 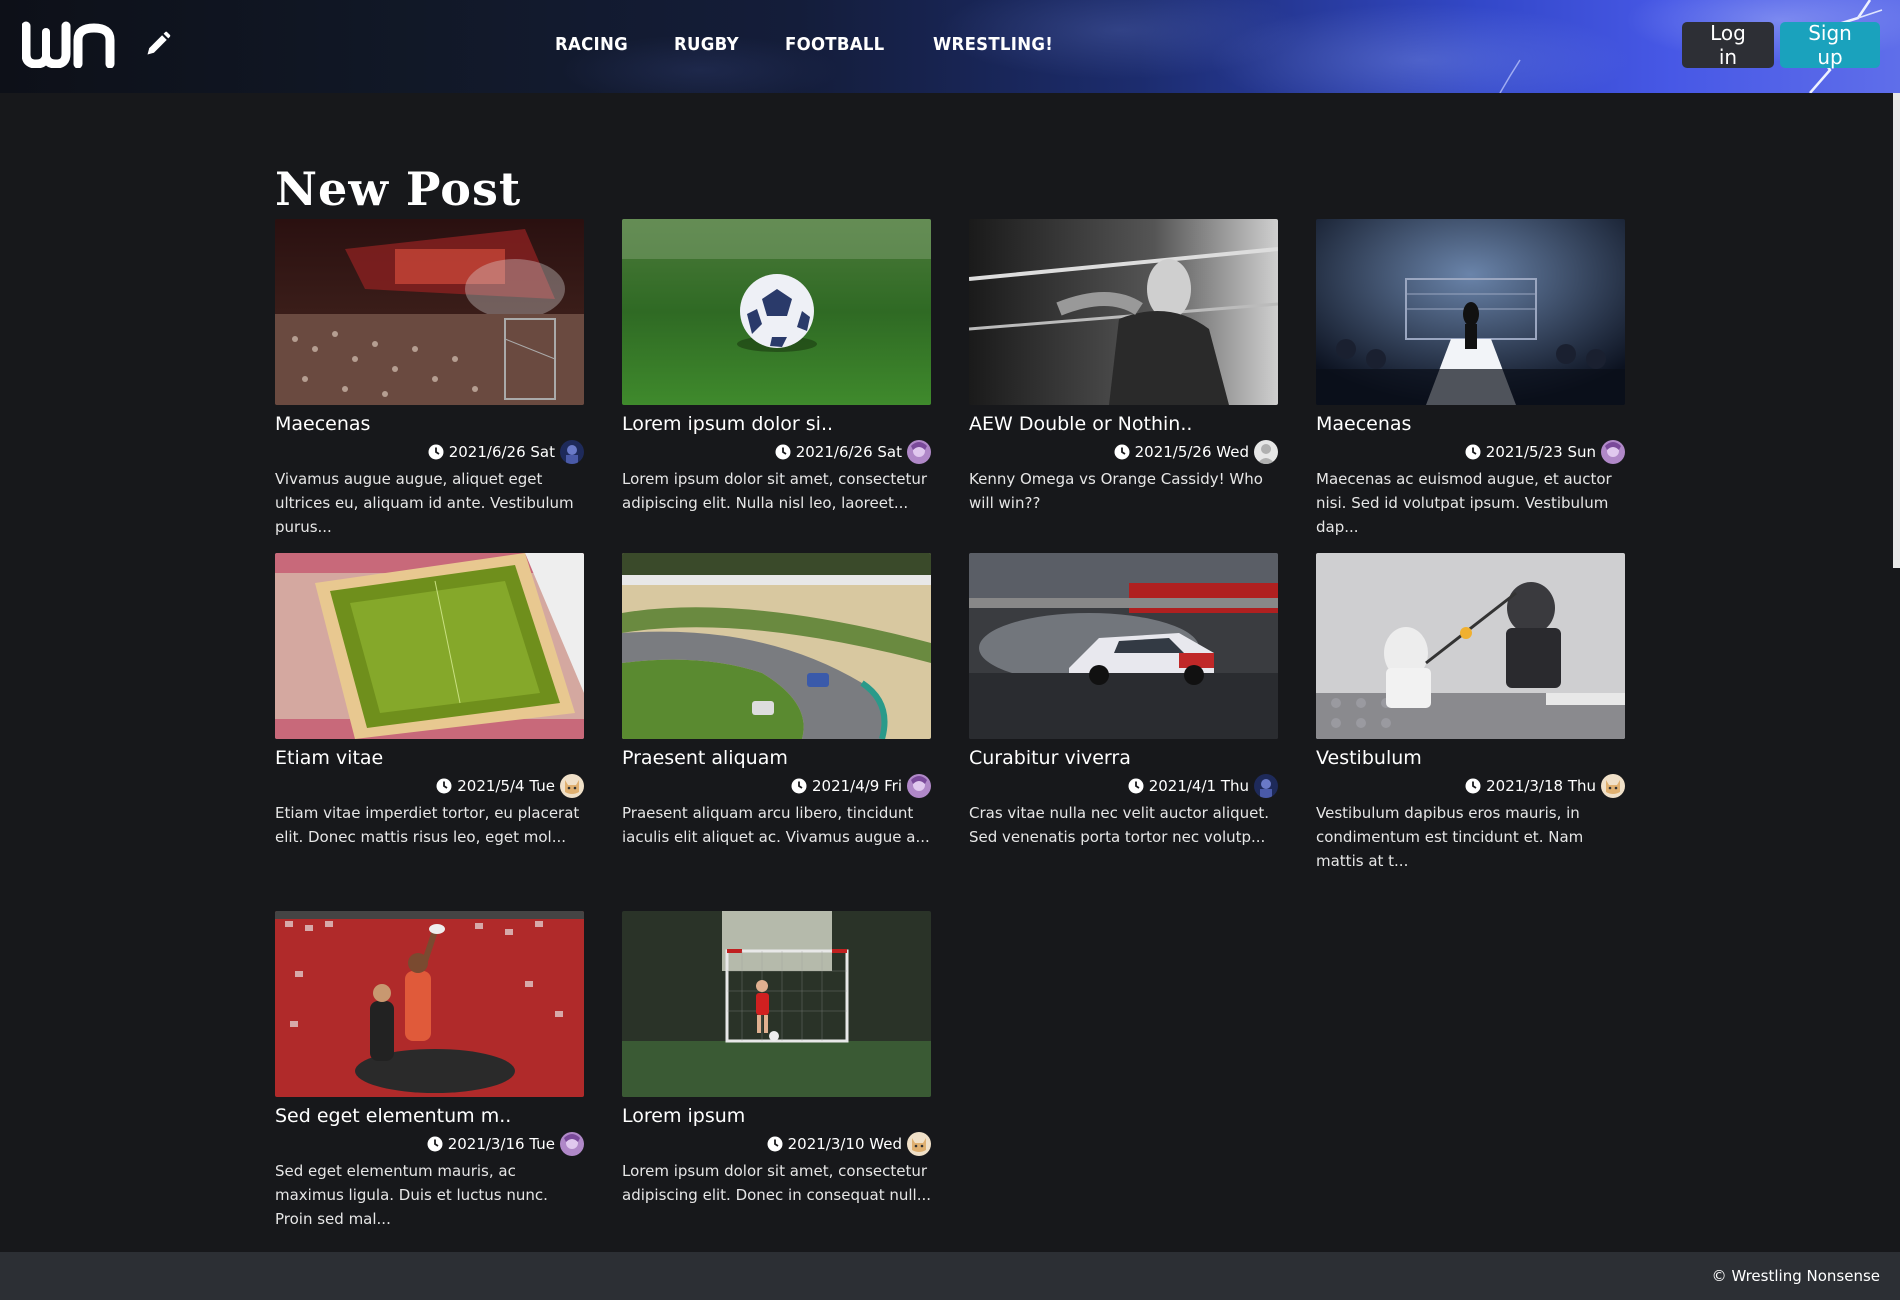 What do you see at coordinates (591, 44) in the screenshot?
I see `nav-racing: RACING` at bounding box center [591, 44].